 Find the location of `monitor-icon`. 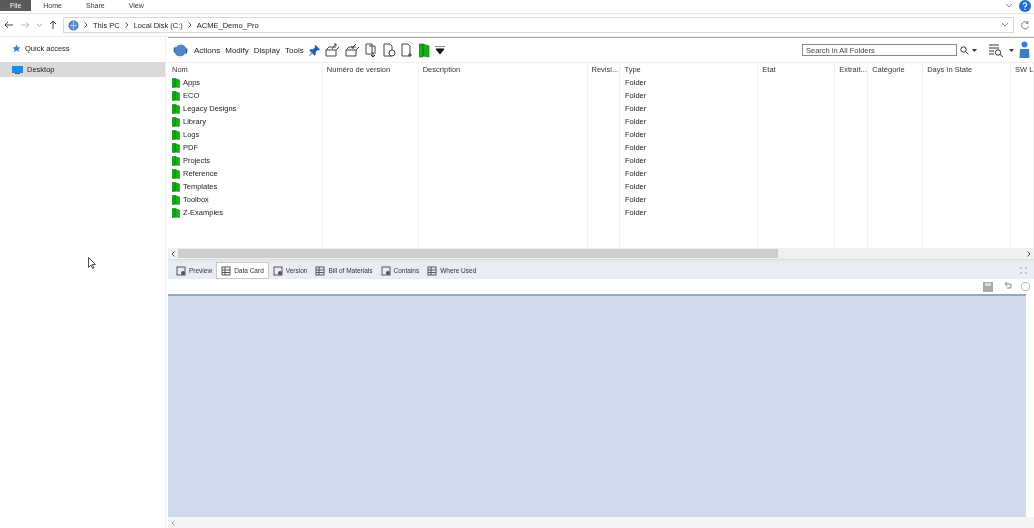

monitor-icon is located at coordinates (17, 69).